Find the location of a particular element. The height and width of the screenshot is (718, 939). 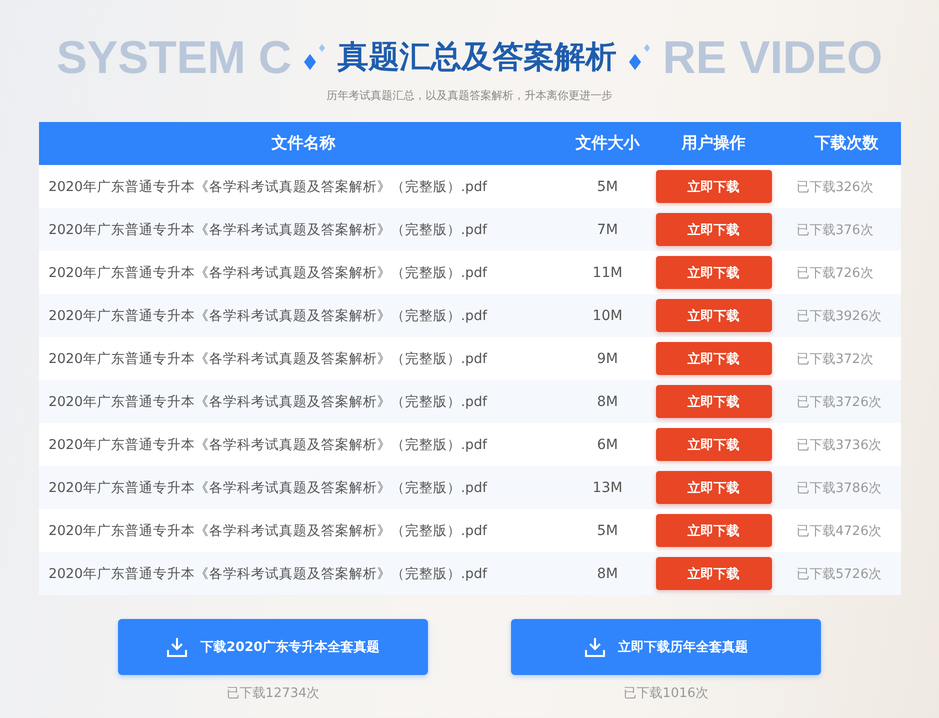

download-all-button: 立即下载历年全套真题 is located at coordinates (666, 647).